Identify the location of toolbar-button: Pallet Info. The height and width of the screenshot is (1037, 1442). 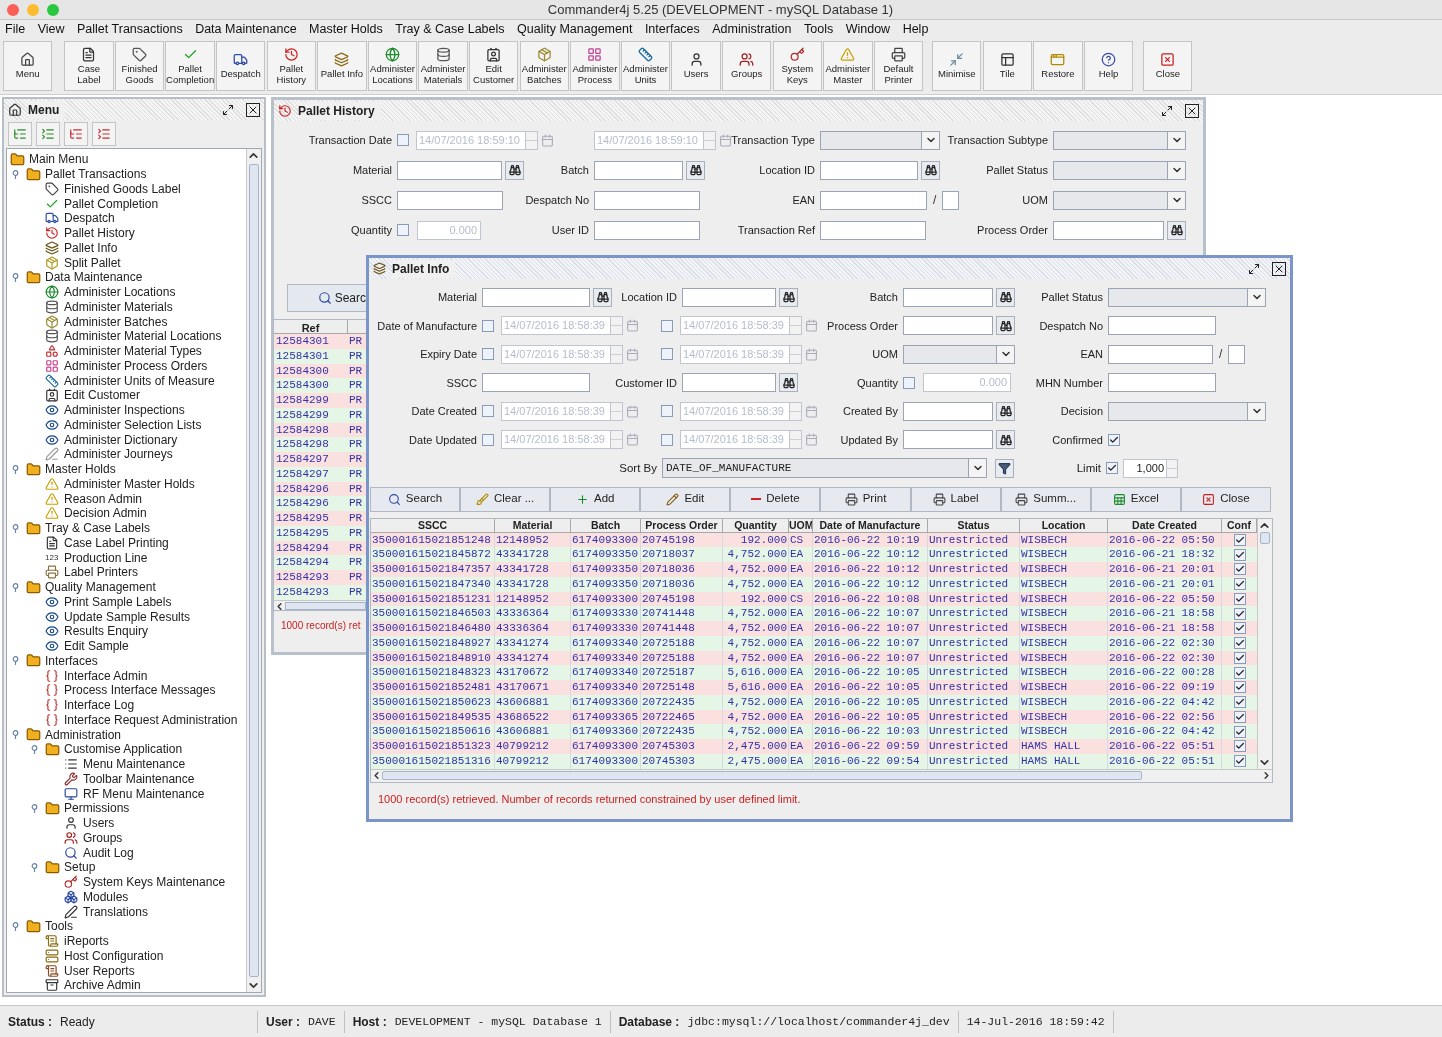
(342, 66).